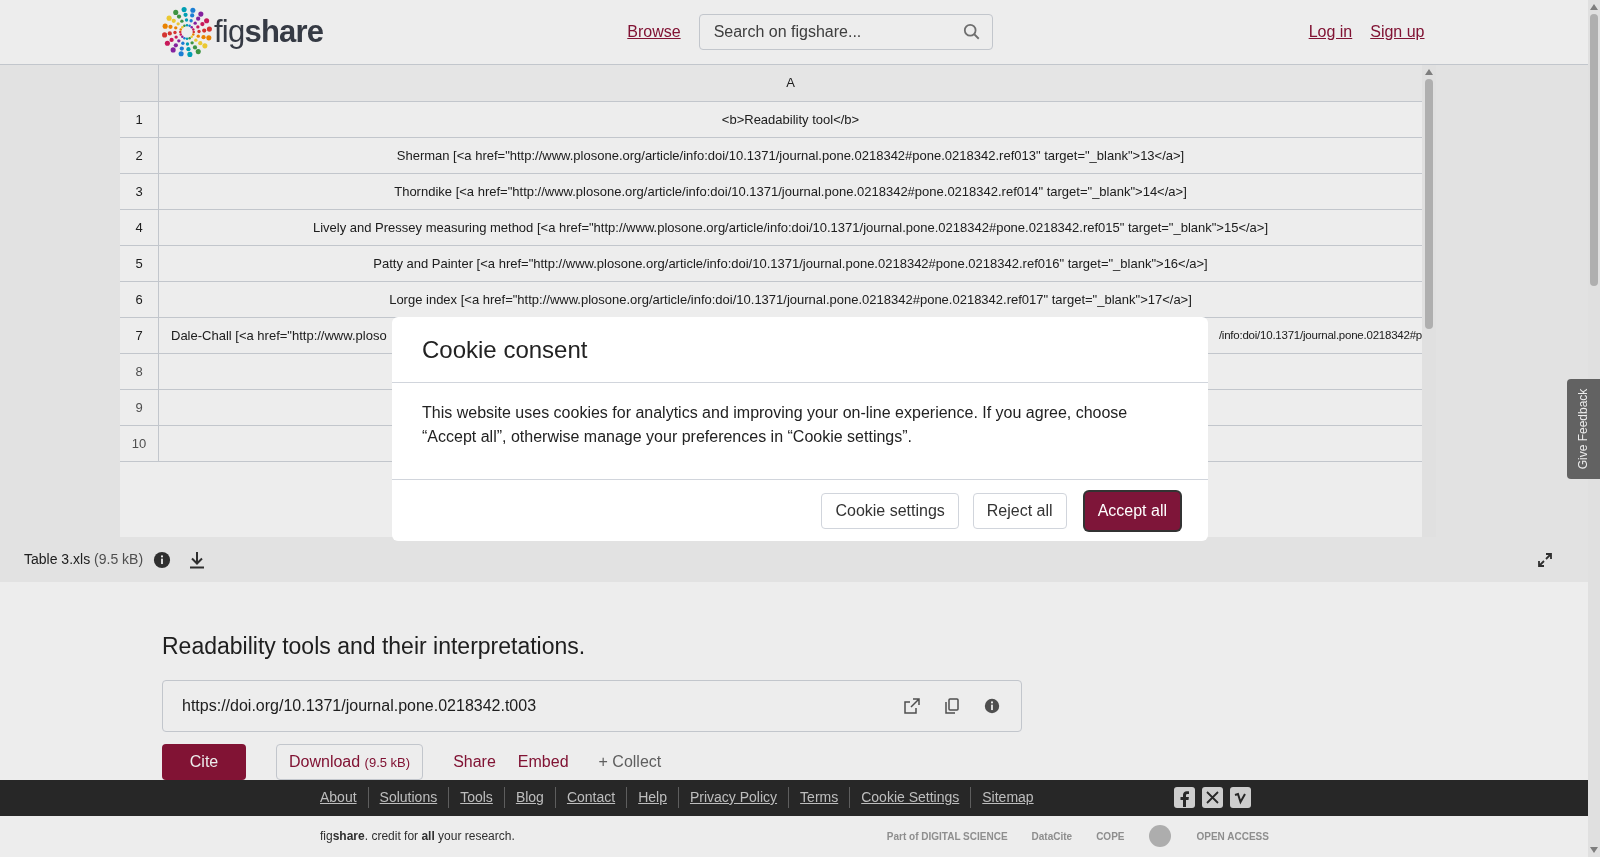 Image resolution: width=1600 pixels, height=857 pixels. I want to click on footer-link: Solutions, so click(402, 797).